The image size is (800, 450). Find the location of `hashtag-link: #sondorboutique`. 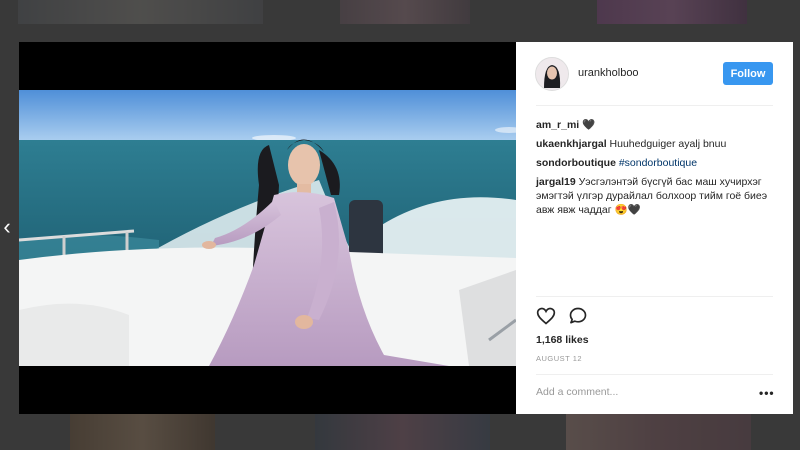

hashtag-link: #sondorboutique is located at coordinates (658, 163).